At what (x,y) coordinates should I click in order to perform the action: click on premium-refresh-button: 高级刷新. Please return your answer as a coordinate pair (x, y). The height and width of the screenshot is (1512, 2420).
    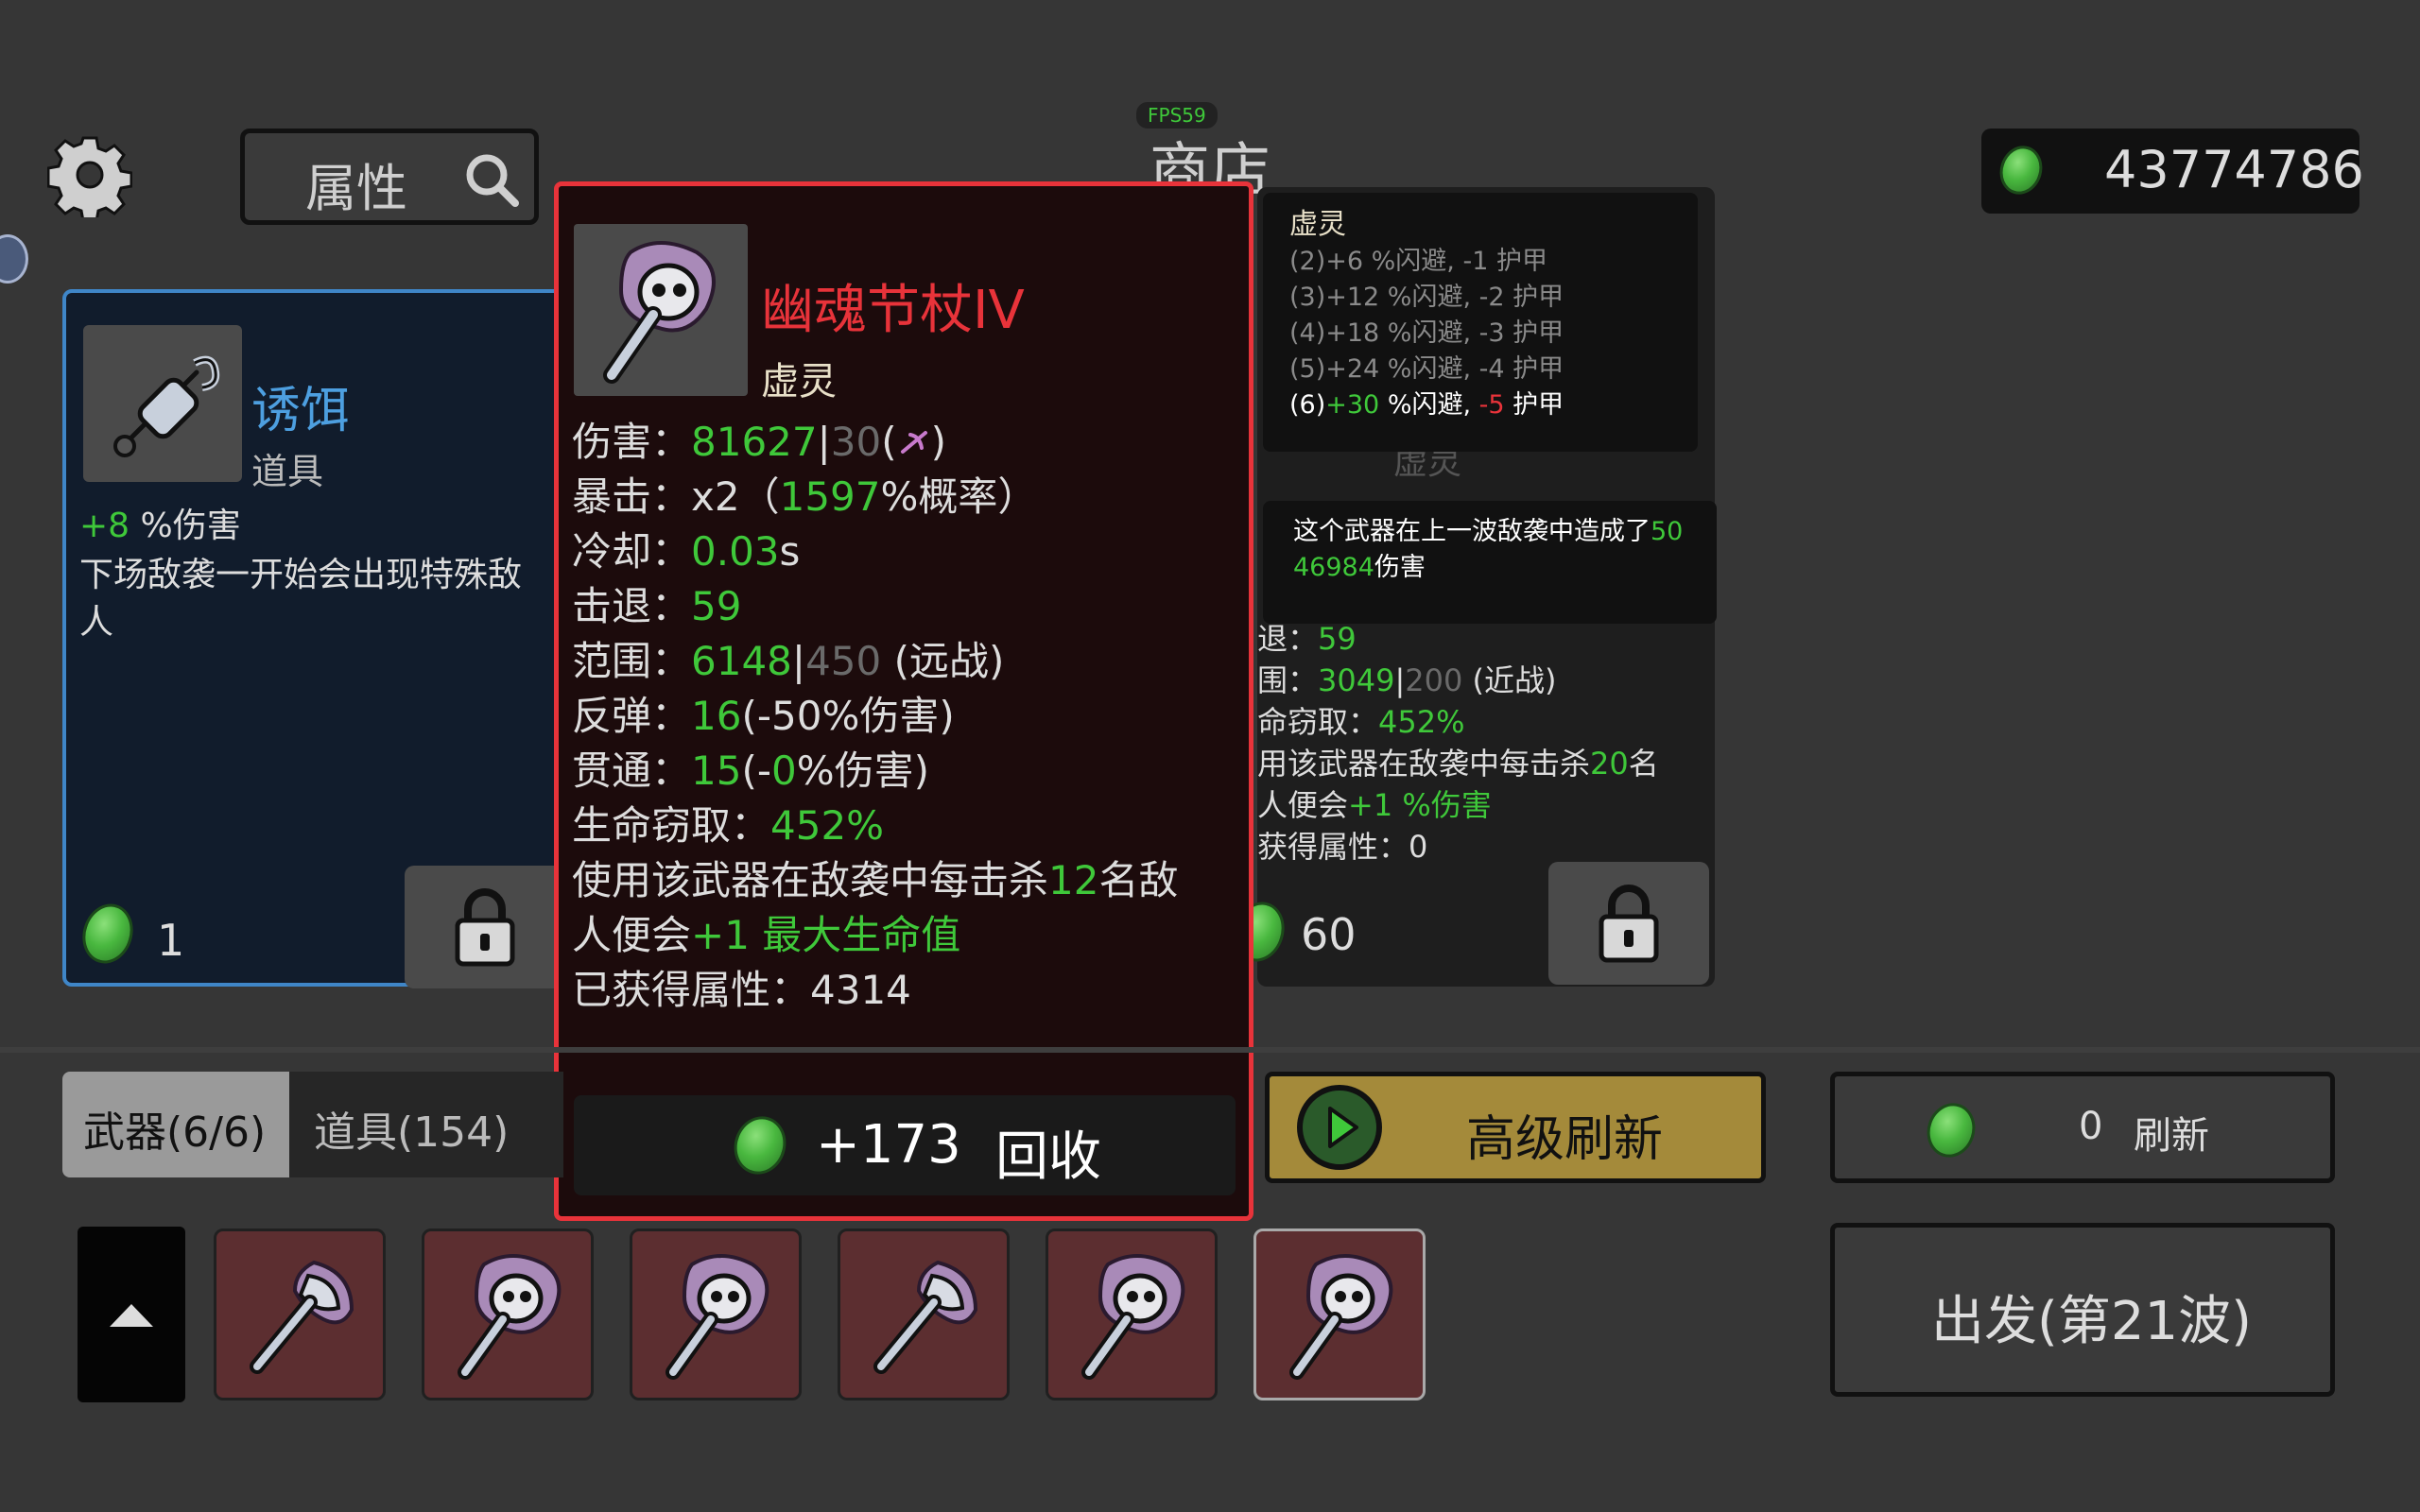
    Looking at the image, I should click on (1516, 1127).